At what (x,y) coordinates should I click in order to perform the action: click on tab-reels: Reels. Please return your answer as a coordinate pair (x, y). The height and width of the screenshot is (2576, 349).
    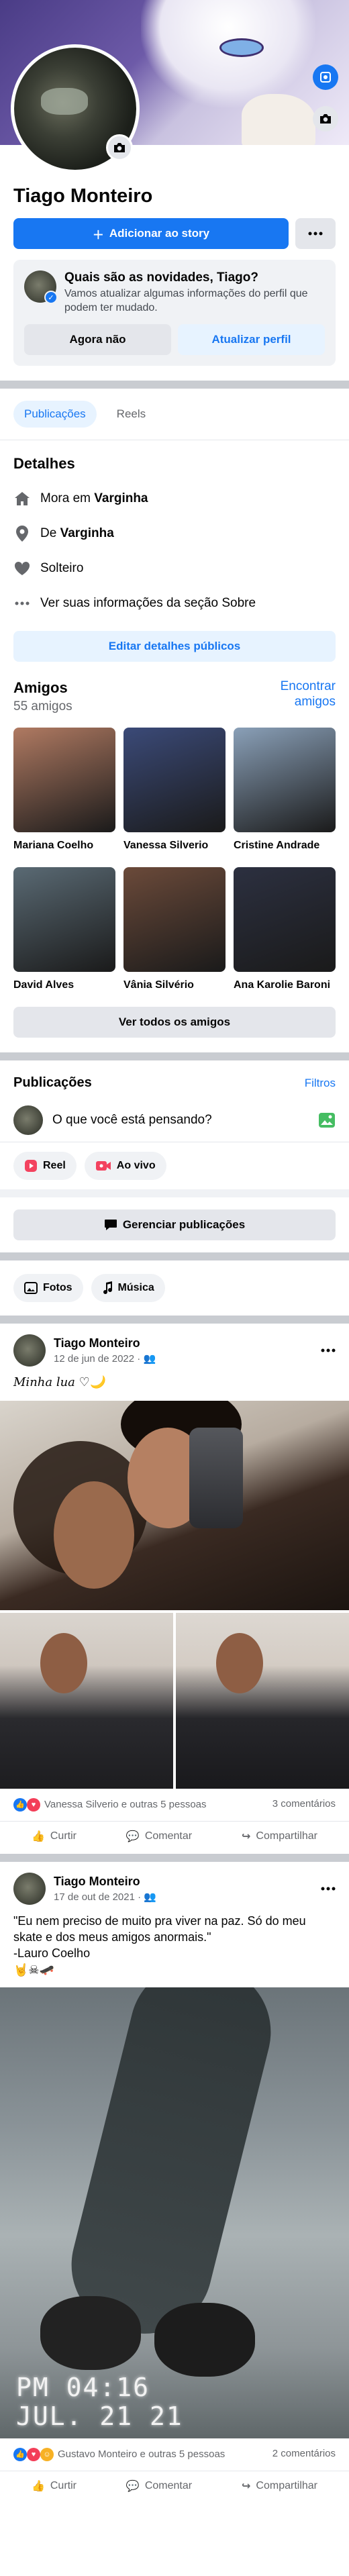
    Looking at the image, I should click on (131, 414).